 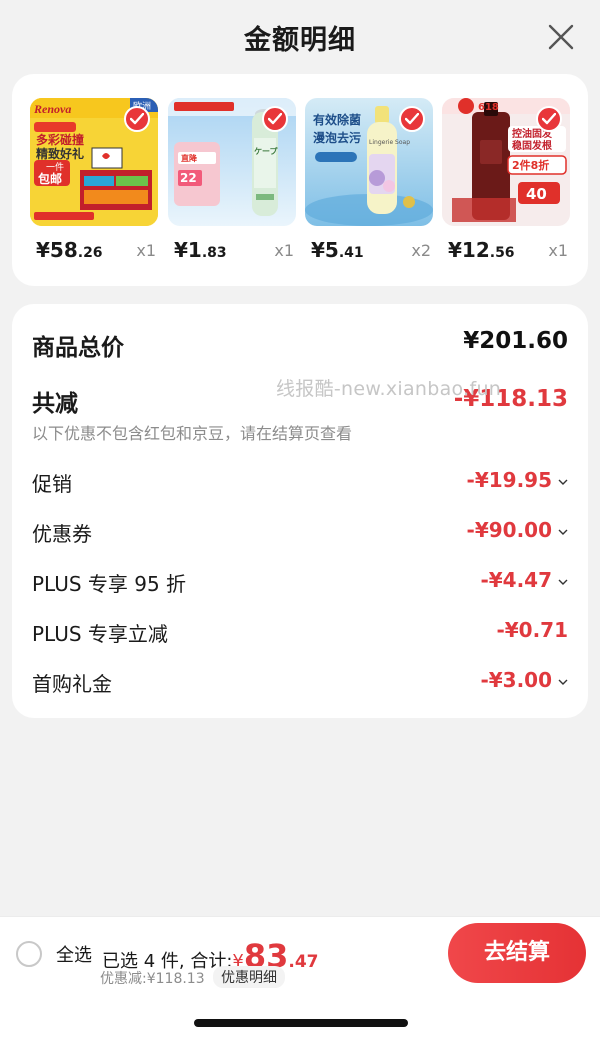 What do you see at coordinates (530, 165) in the screenshot?
I see `product-image-text: 2件8折` at bounding box center [530, 165].